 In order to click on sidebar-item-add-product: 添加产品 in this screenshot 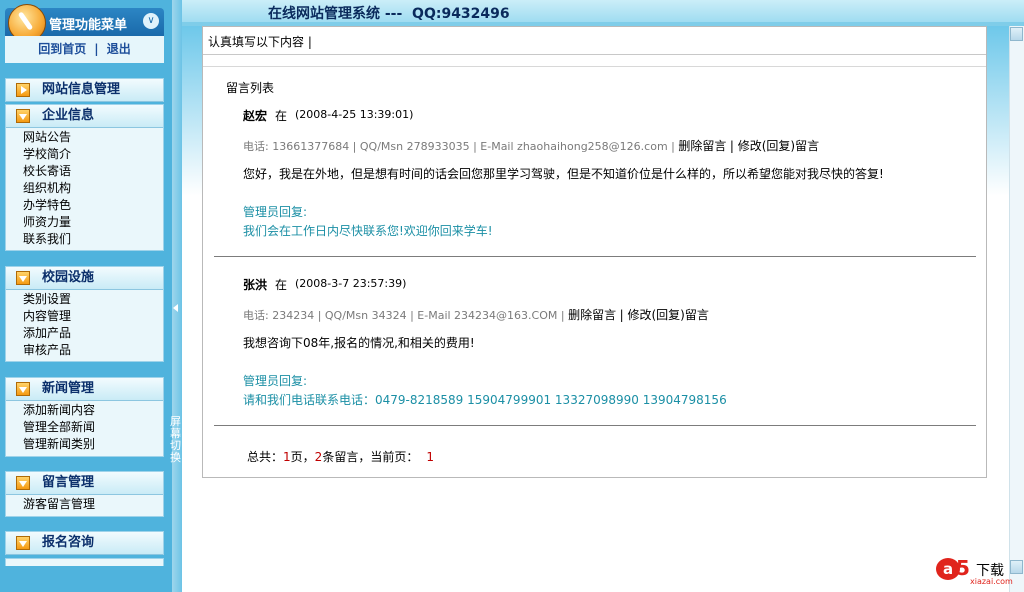, I will do `click(84, 333)`.